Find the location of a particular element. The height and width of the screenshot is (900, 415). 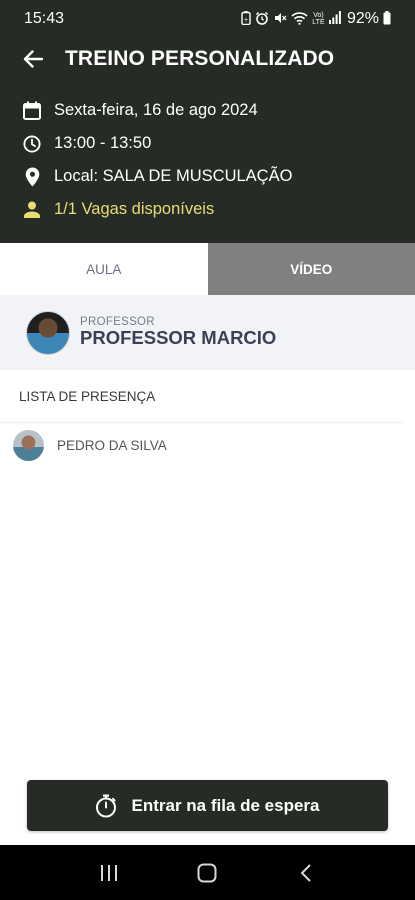

tab-bar: AULA VÍDEO is located at coordinates (207, 269).